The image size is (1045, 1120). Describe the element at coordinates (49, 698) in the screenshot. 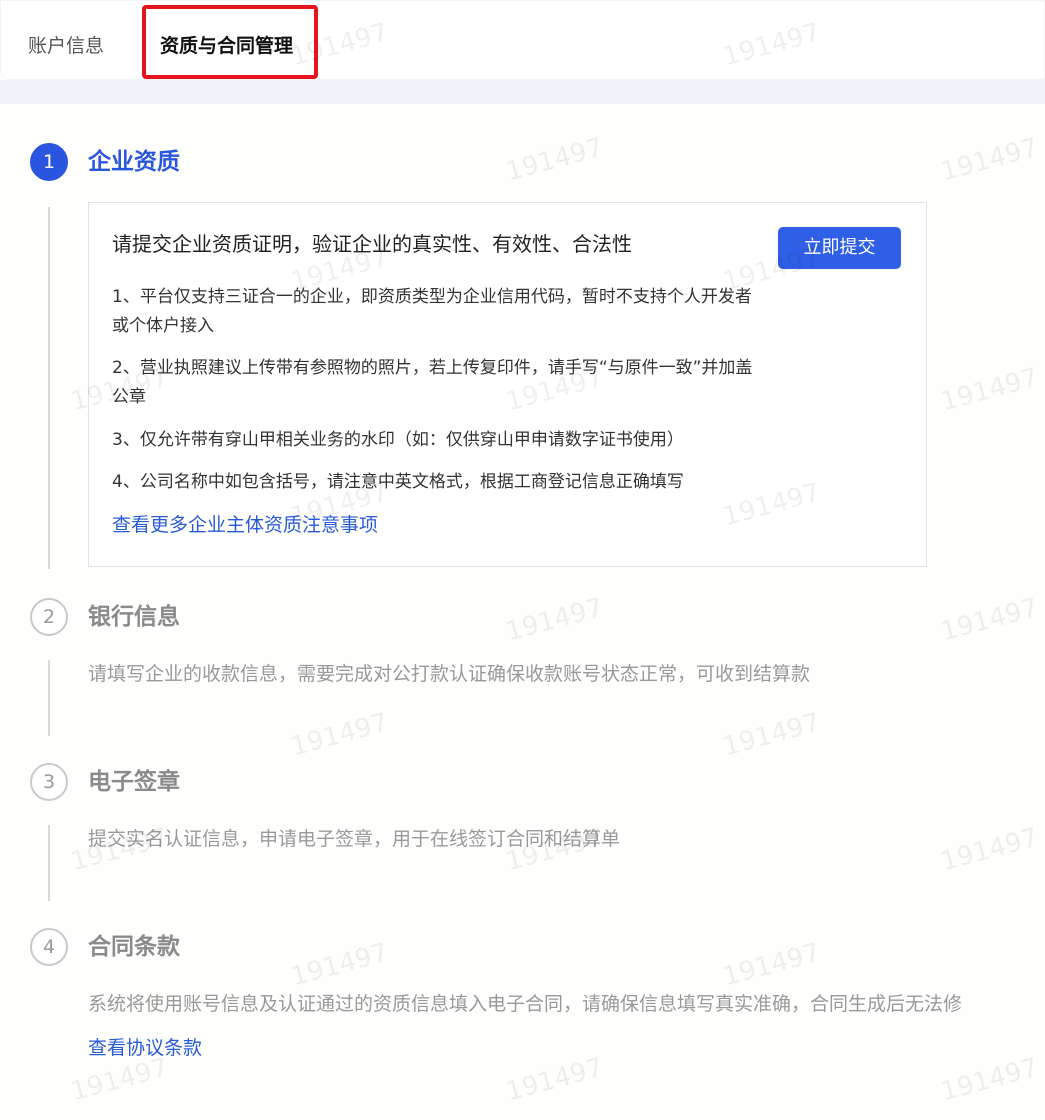

I see `step-2-connector` at that location.